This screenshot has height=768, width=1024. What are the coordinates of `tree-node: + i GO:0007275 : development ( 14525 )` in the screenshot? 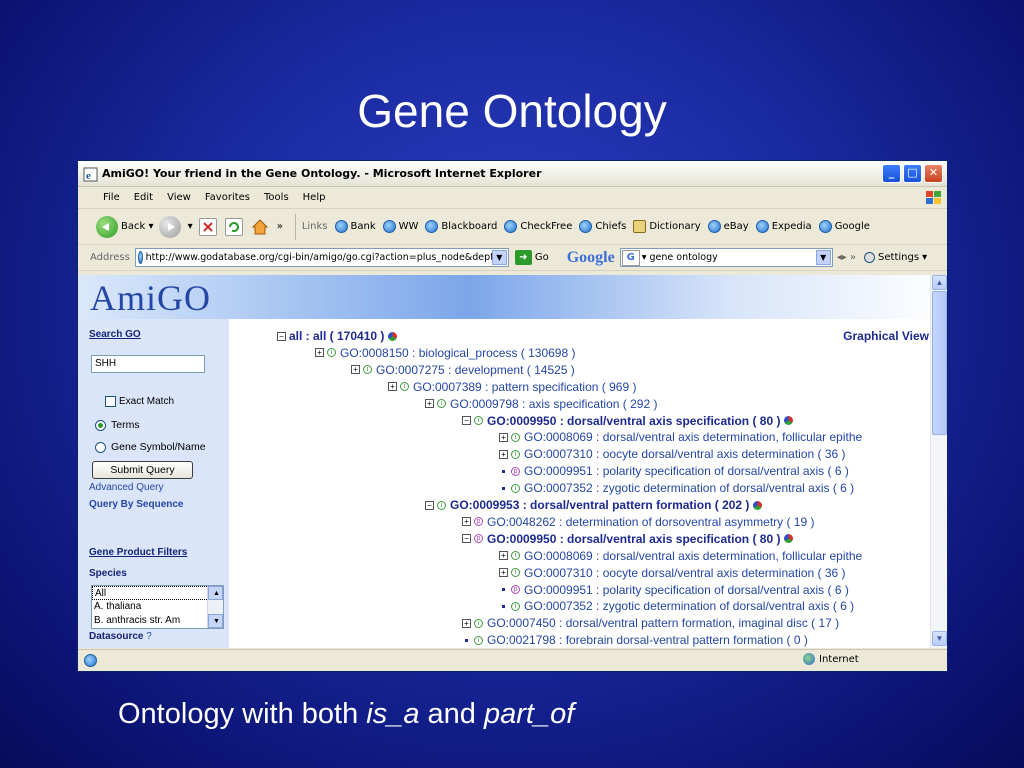 It's located at (463, 370).